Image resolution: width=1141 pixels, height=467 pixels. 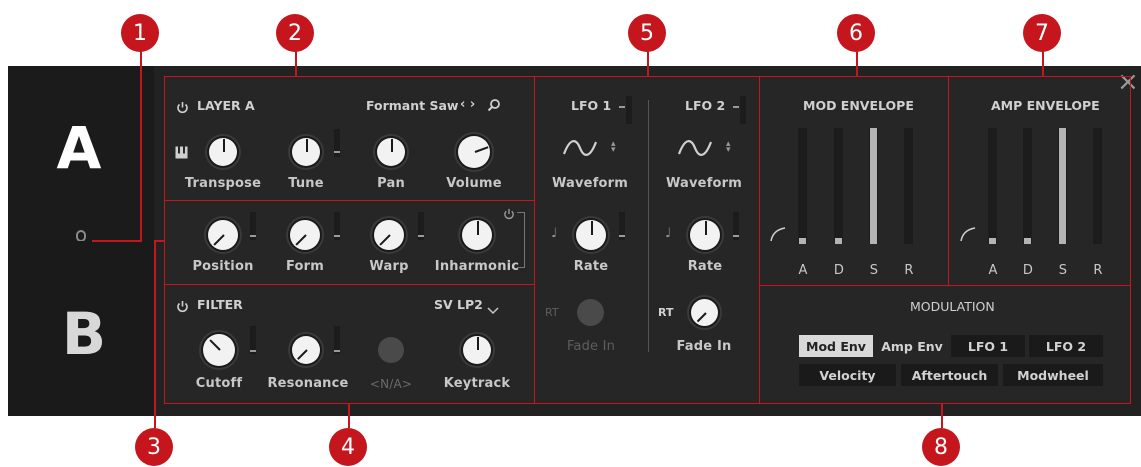 What do you see at coordinates (349, 138) in the screenshot?
I see `section-layer-box` at bounding box center [349, 138].